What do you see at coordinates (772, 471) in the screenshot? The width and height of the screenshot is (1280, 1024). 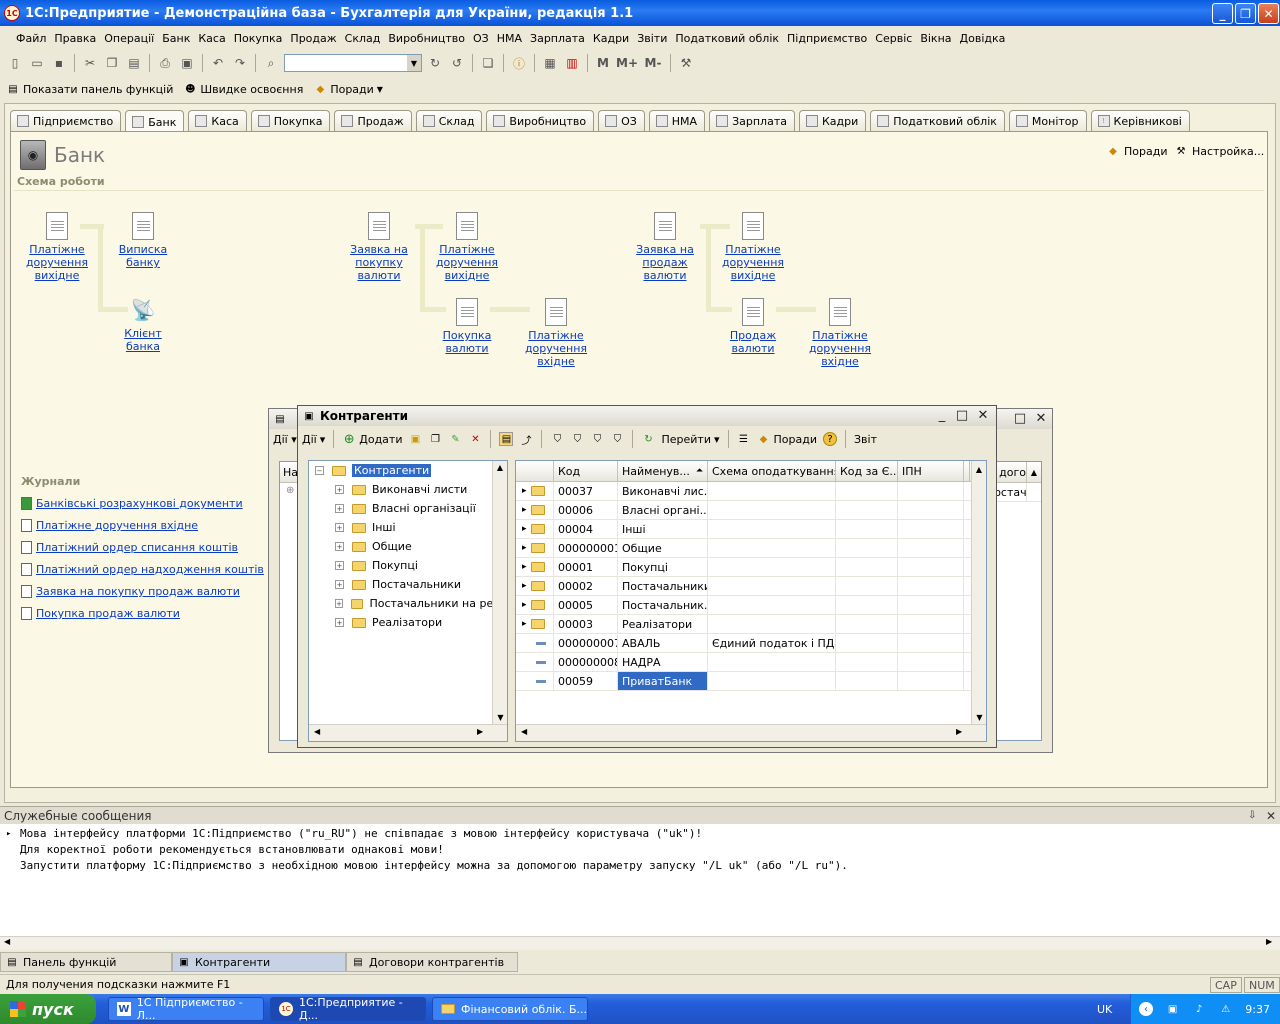 I see `column-header-tax-scheme: Схема оподаткування` at bounding box center [772, 471].